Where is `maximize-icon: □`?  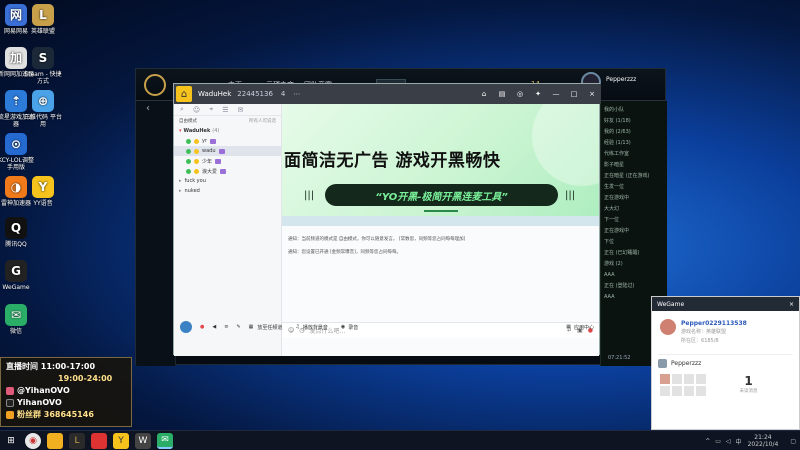
maximize-icon: □ is located at coordinates (574, 94).